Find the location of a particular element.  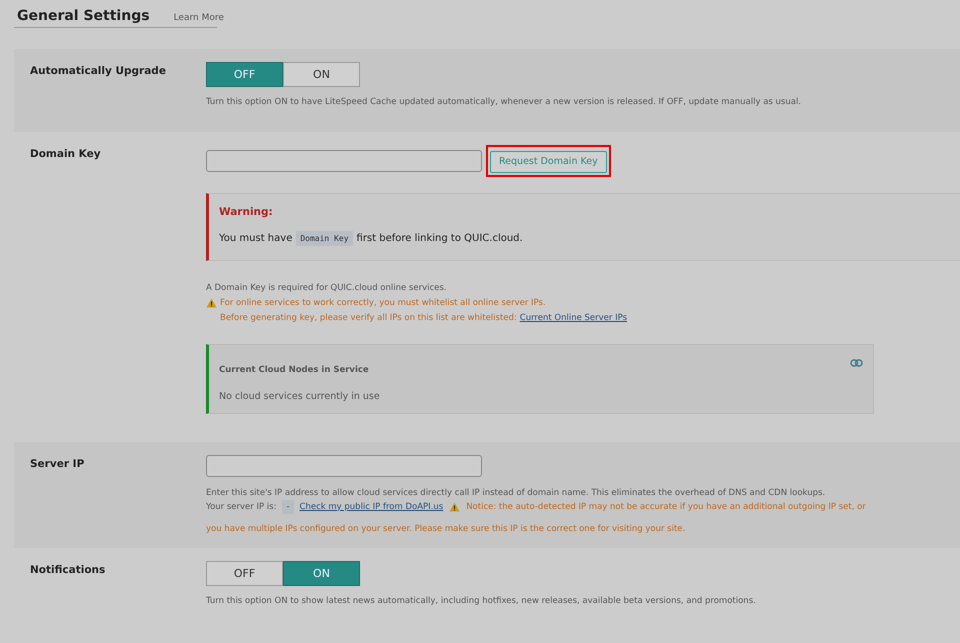

alert-text: For online services to work correctly, you must whitelist all online server IPs. is located at coordinates (383, 303).